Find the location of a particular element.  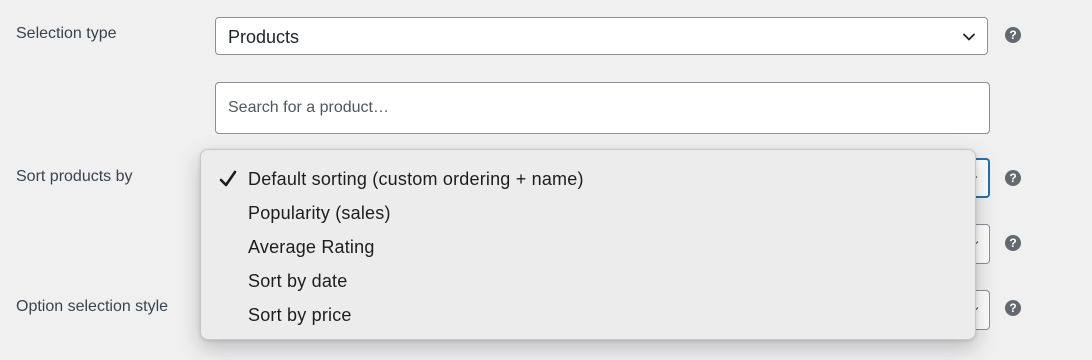

sort-products-by-label: Sort products by is located at coordinates (74, 176).